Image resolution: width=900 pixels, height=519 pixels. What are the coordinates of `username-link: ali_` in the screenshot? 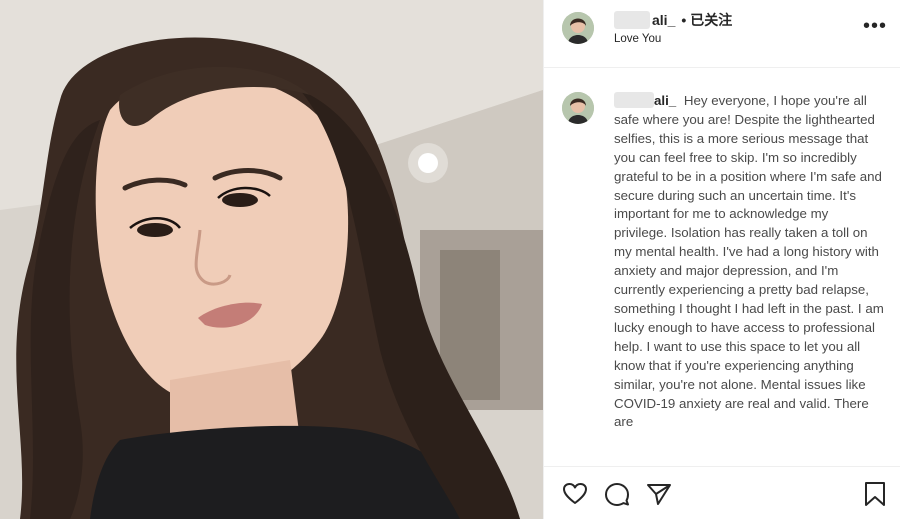 It's located at (663, 20).